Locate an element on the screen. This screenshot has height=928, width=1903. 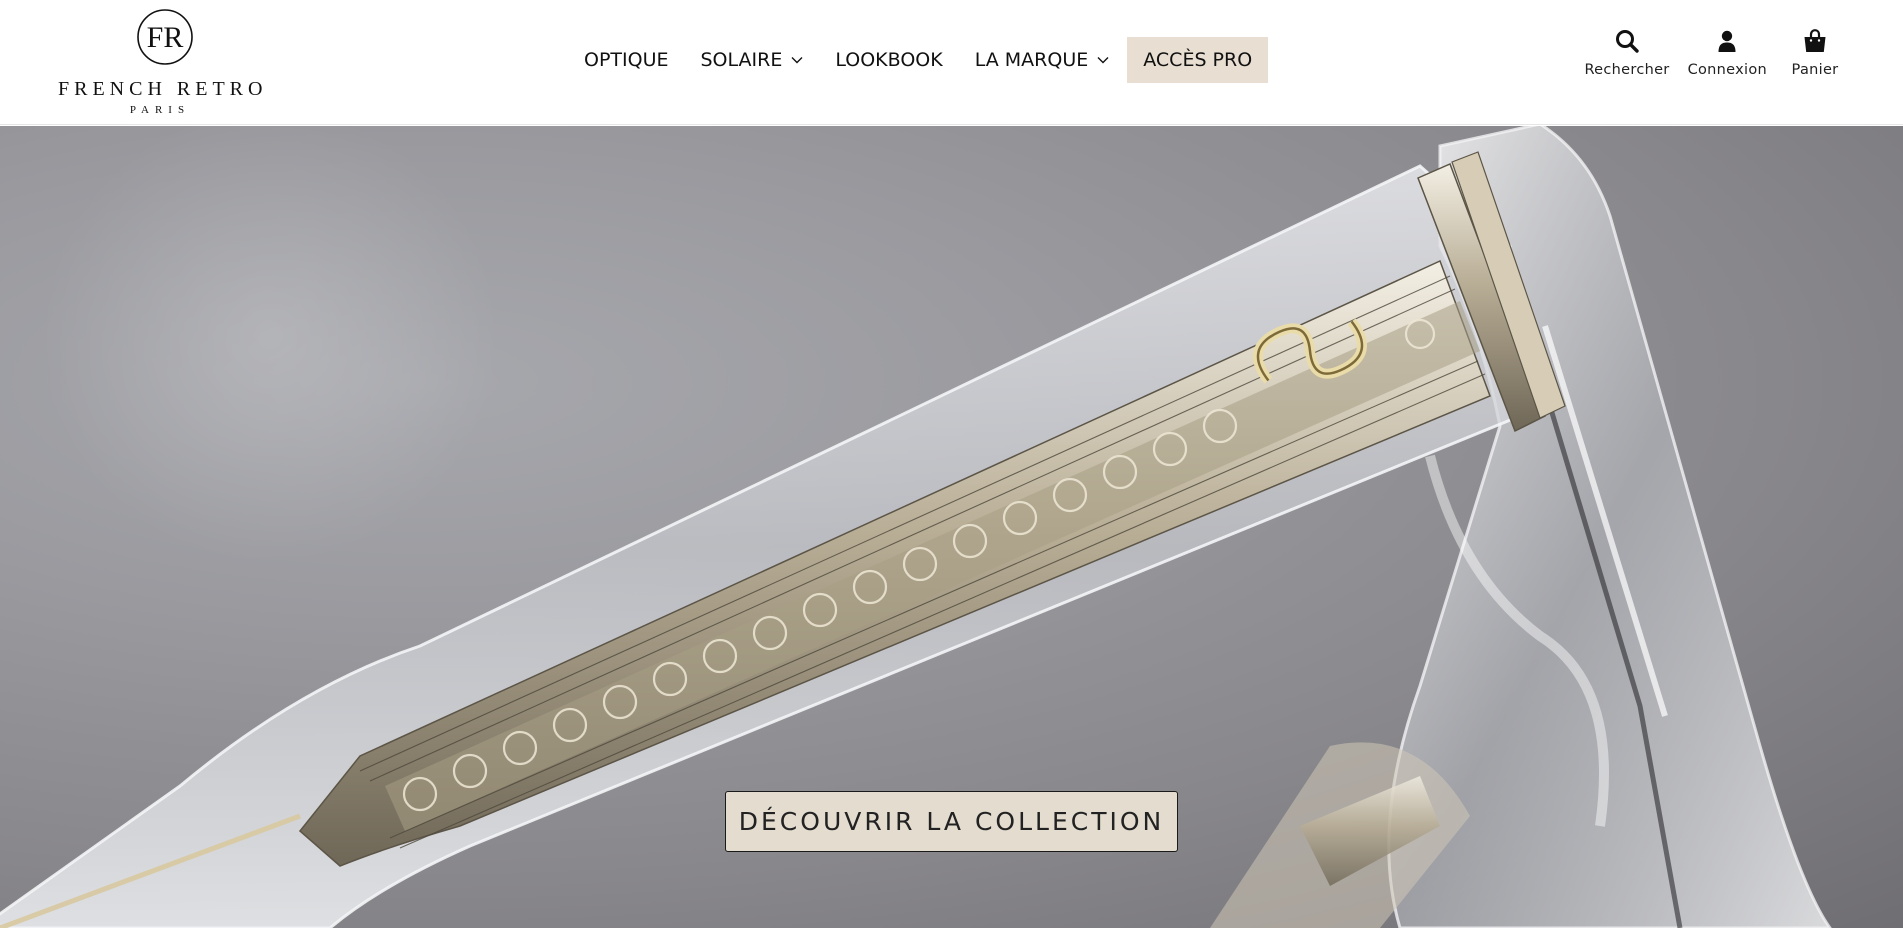
nav-item-optique: OPTIQUE is located at coordinates (626, 60).